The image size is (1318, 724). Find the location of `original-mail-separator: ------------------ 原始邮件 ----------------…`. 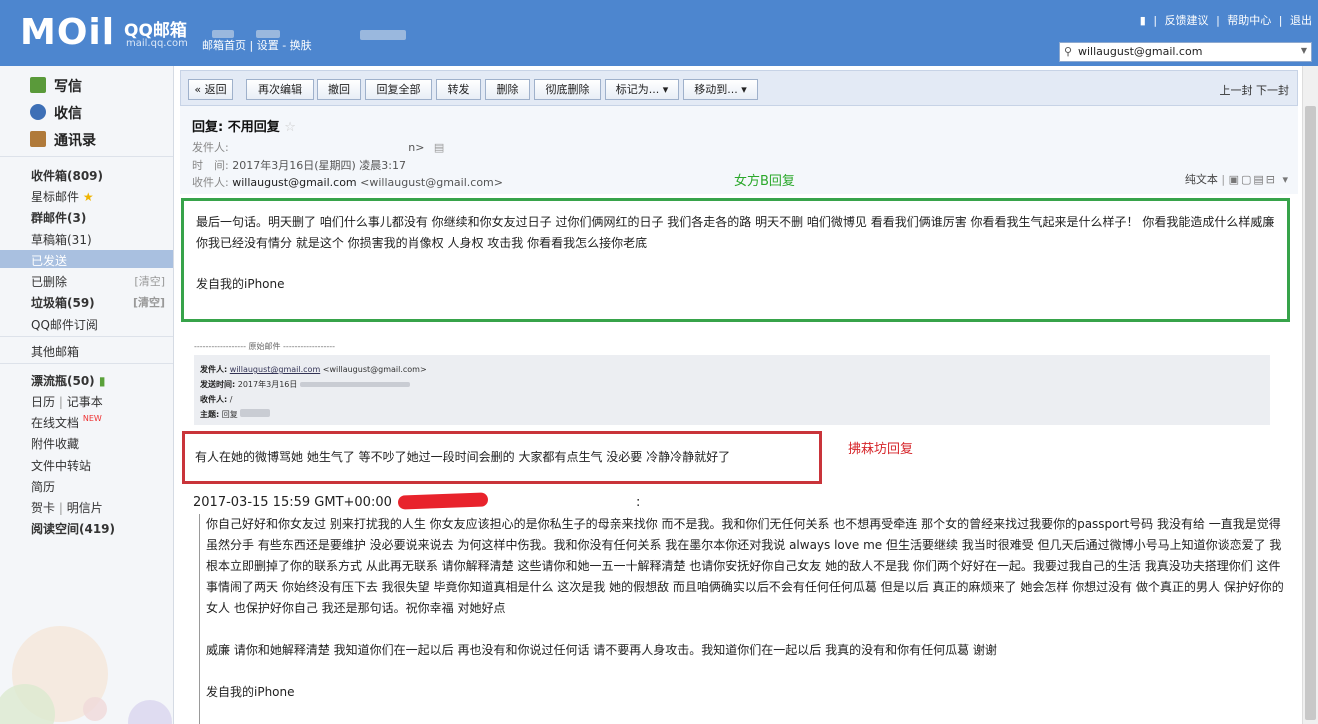

original-mail-separator: ------------------ 原始邮件 ----------------… is located at coordinates (265, 346).